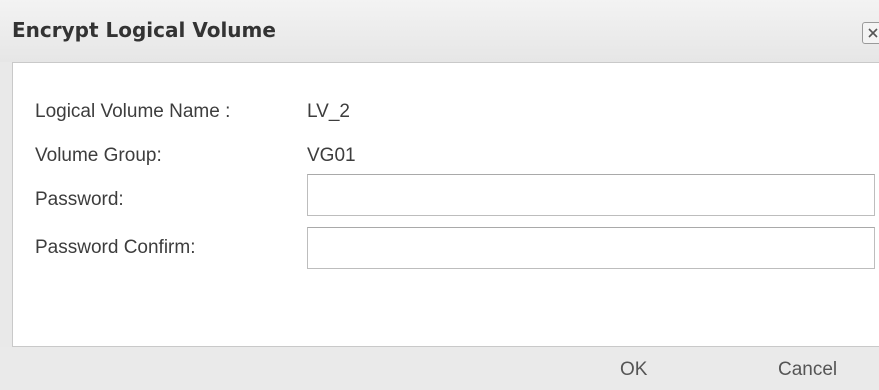 The height and width of the screenshot is (390, 879). I want to click on close-icon, so click(873, 33).